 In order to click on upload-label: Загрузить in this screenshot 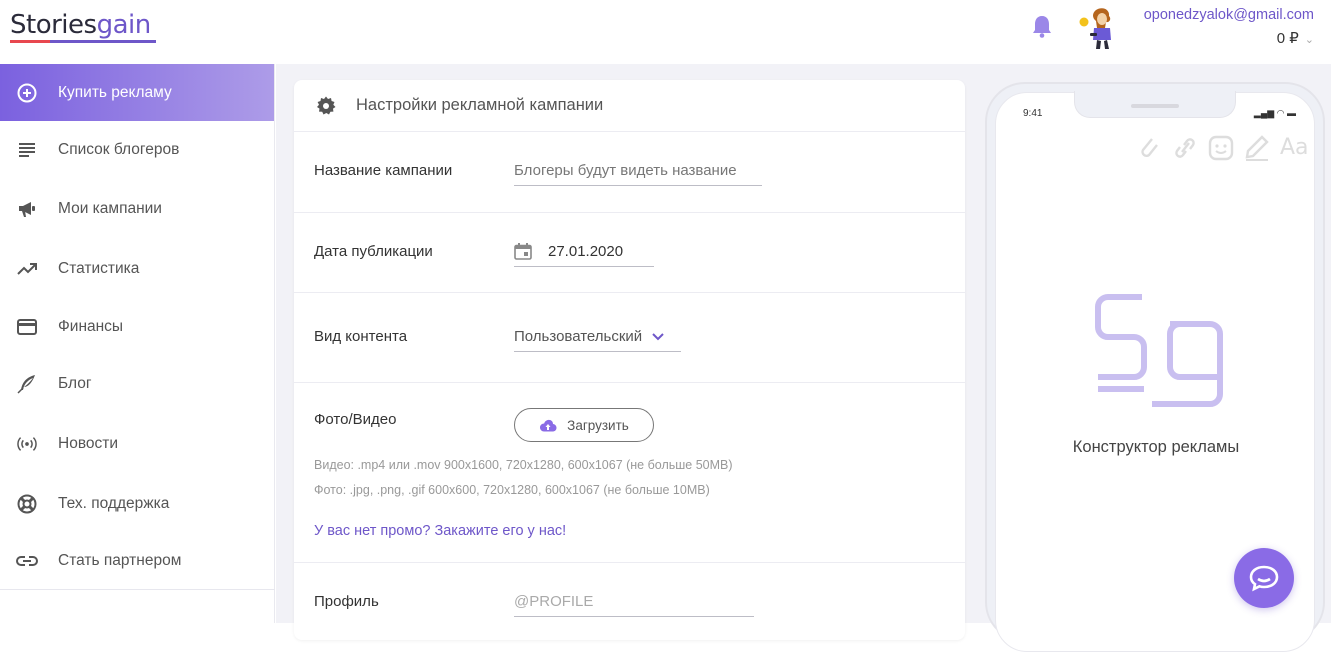, I will do `click(598, 425)`.